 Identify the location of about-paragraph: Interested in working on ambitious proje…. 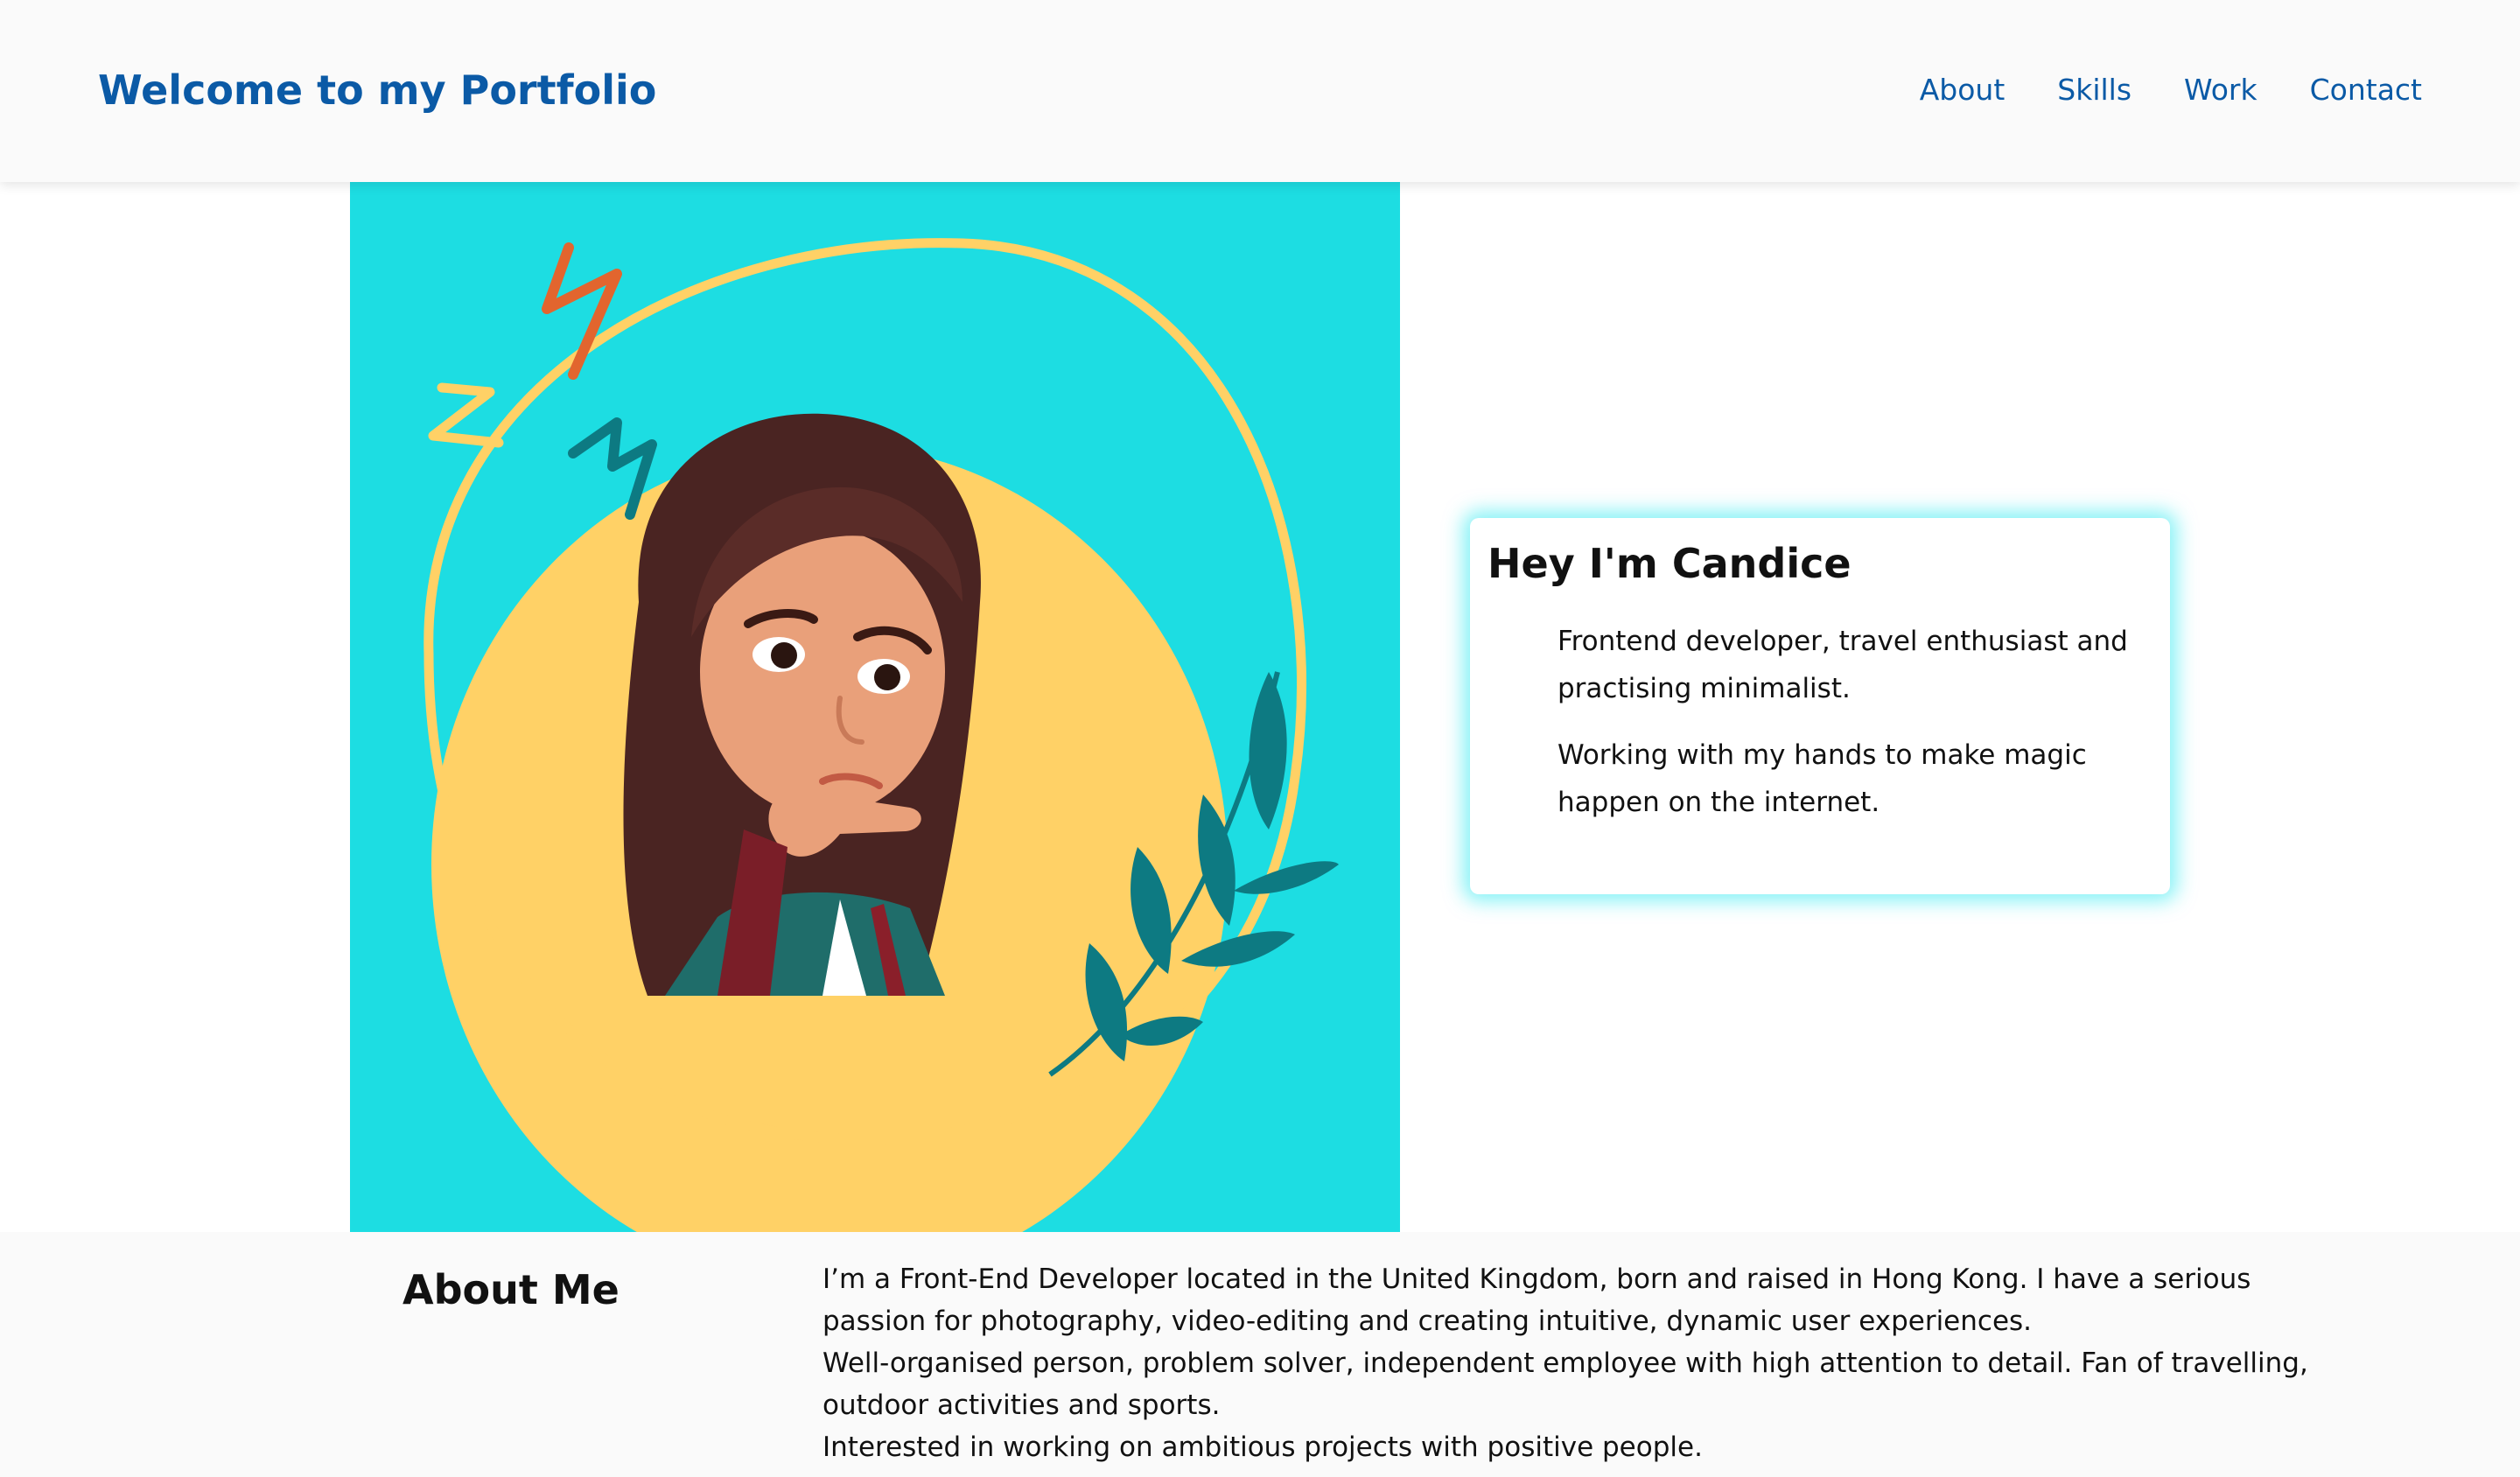
(1262, 1447).